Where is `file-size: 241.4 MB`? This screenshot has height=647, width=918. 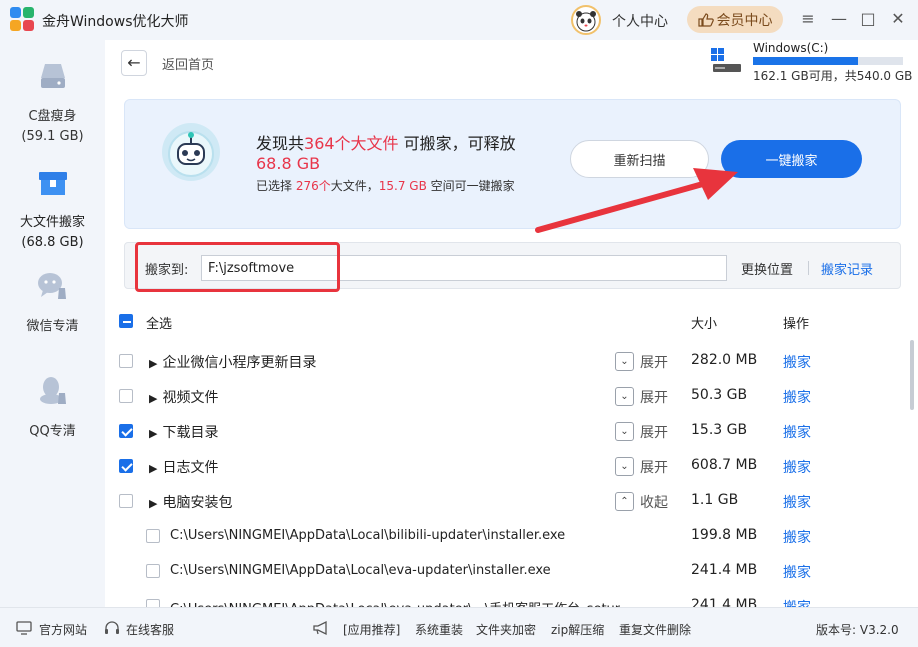
file-size: 241.4 MB is located at coordinates (724, 570).